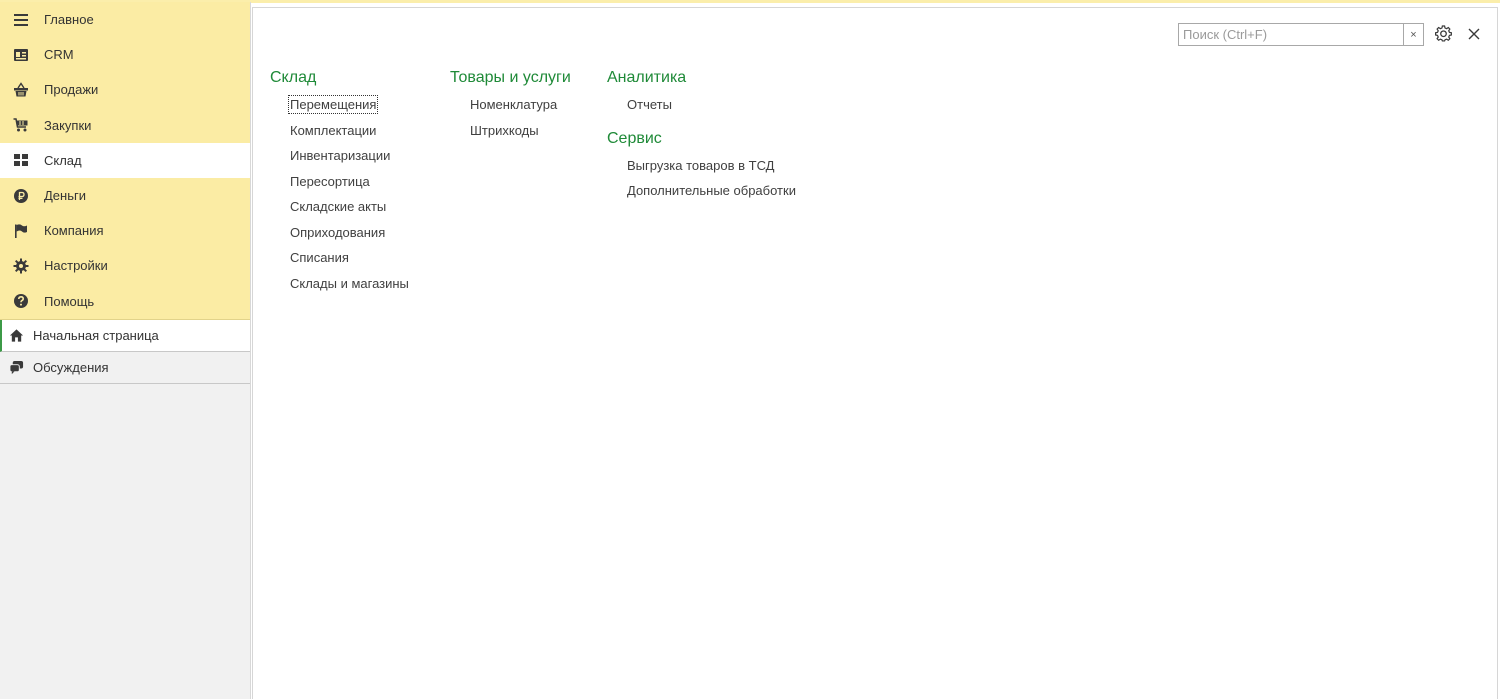 This screenshot has width=1500, height=699. Describe the element at coordinates (21, 231) in the screenshot. I see `flag-icon` at that location.